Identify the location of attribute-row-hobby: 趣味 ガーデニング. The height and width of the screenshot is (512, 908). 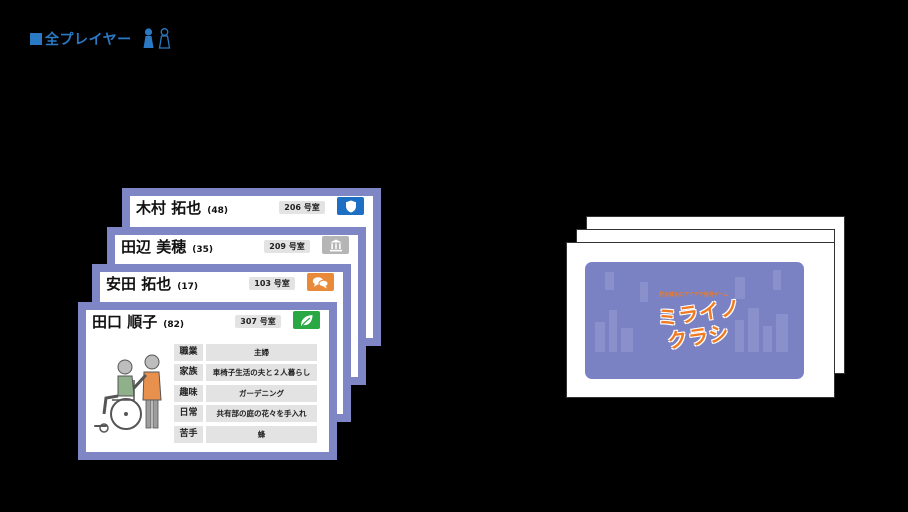
(245, 393).